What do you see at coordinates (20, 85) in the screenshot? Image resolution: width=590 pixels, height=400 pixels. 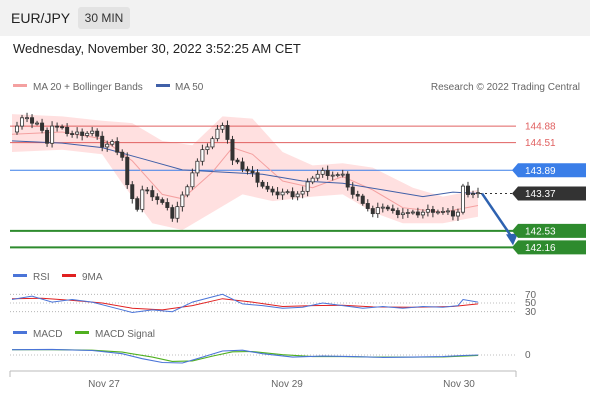 I see `ma20-legend-swatch` at bounding box center [20, 85].